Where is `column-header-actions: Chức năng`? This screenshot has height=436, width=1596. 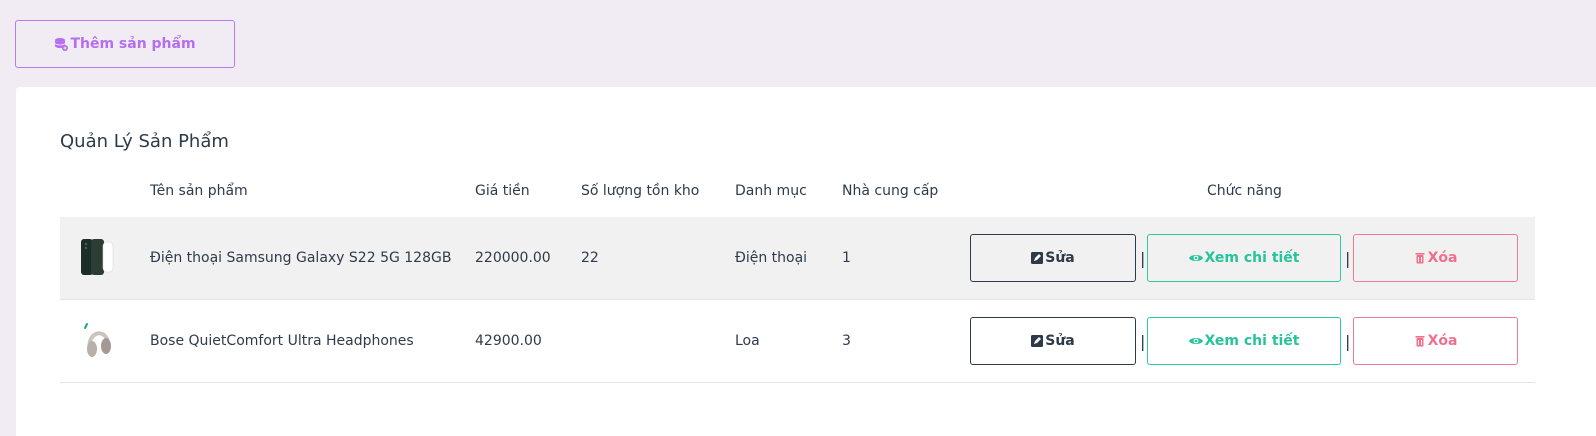 column-header-actions: Chức năng is located at coordinates (1244, 191).